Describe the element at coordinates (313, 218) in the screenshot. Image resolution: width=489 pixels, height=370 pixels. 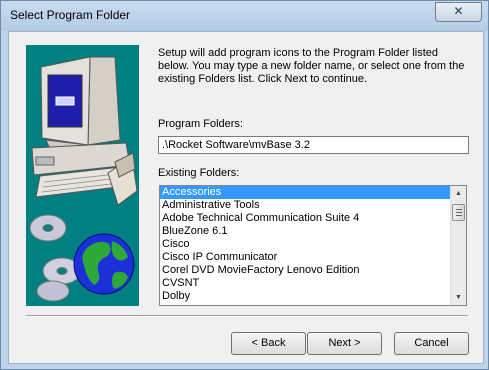
I see `folder-list-item: Adobe Technical Communication Suite 4` at that location.